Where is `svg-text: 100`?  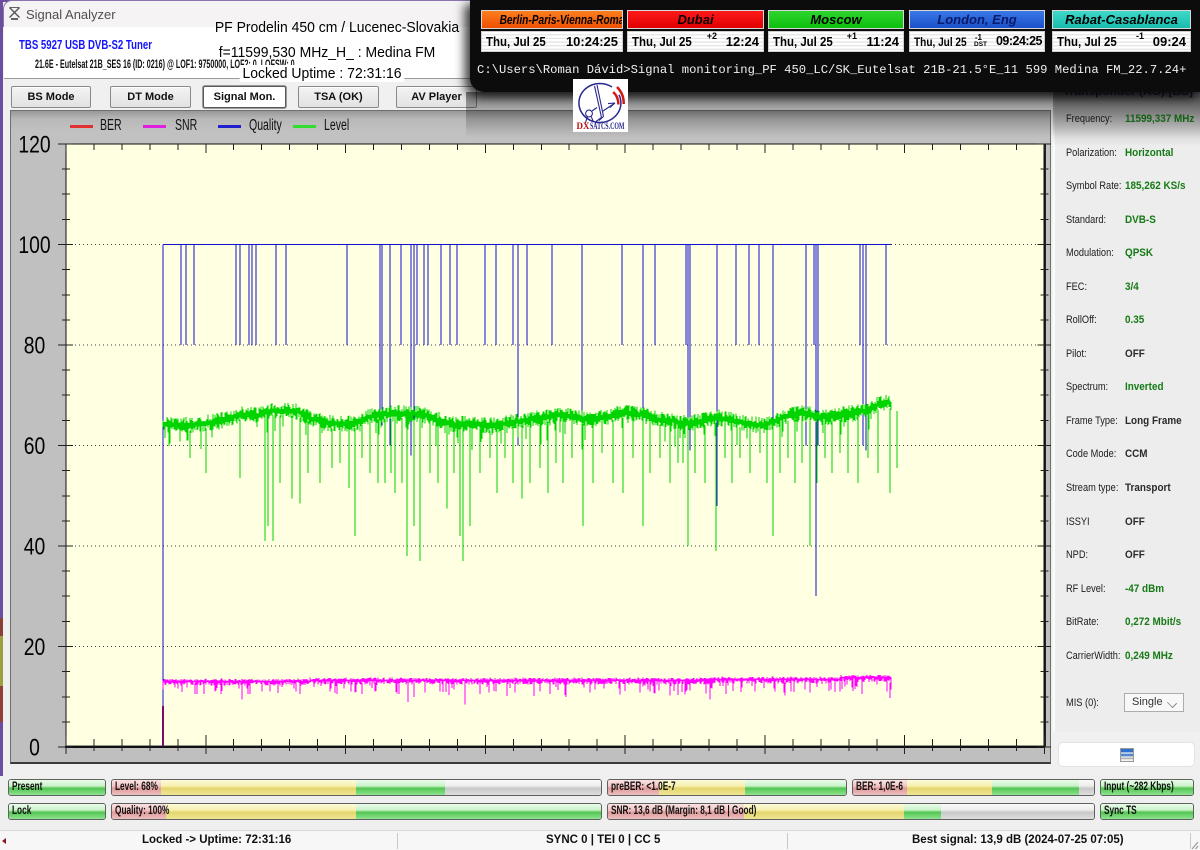
svg-text: 100 is located at coordinates (34, 245).